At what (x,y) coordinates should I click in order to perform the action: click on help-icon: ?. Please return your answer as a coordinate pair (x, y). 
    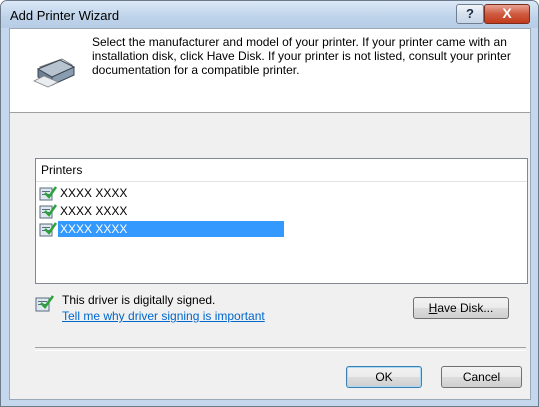
    Looking at the image, I should click on (470, 13).